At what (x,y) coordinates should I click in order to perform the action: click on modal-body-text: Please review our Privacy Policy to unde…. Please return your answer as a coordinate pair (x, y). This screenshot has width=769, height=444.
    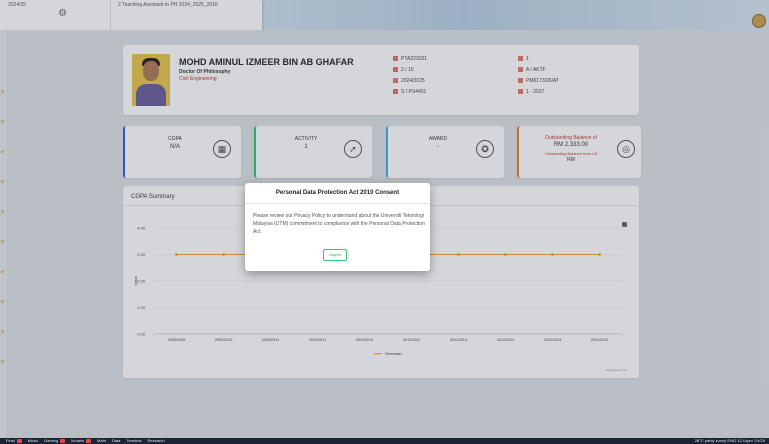
    Looking at the image, I should click on (339, 224).